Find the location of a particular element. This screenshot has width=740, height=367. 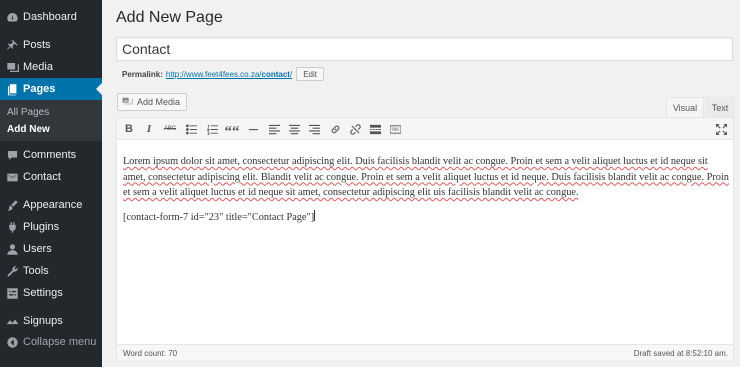

toolbar-toggle-button is located at coordinates (395, 129).